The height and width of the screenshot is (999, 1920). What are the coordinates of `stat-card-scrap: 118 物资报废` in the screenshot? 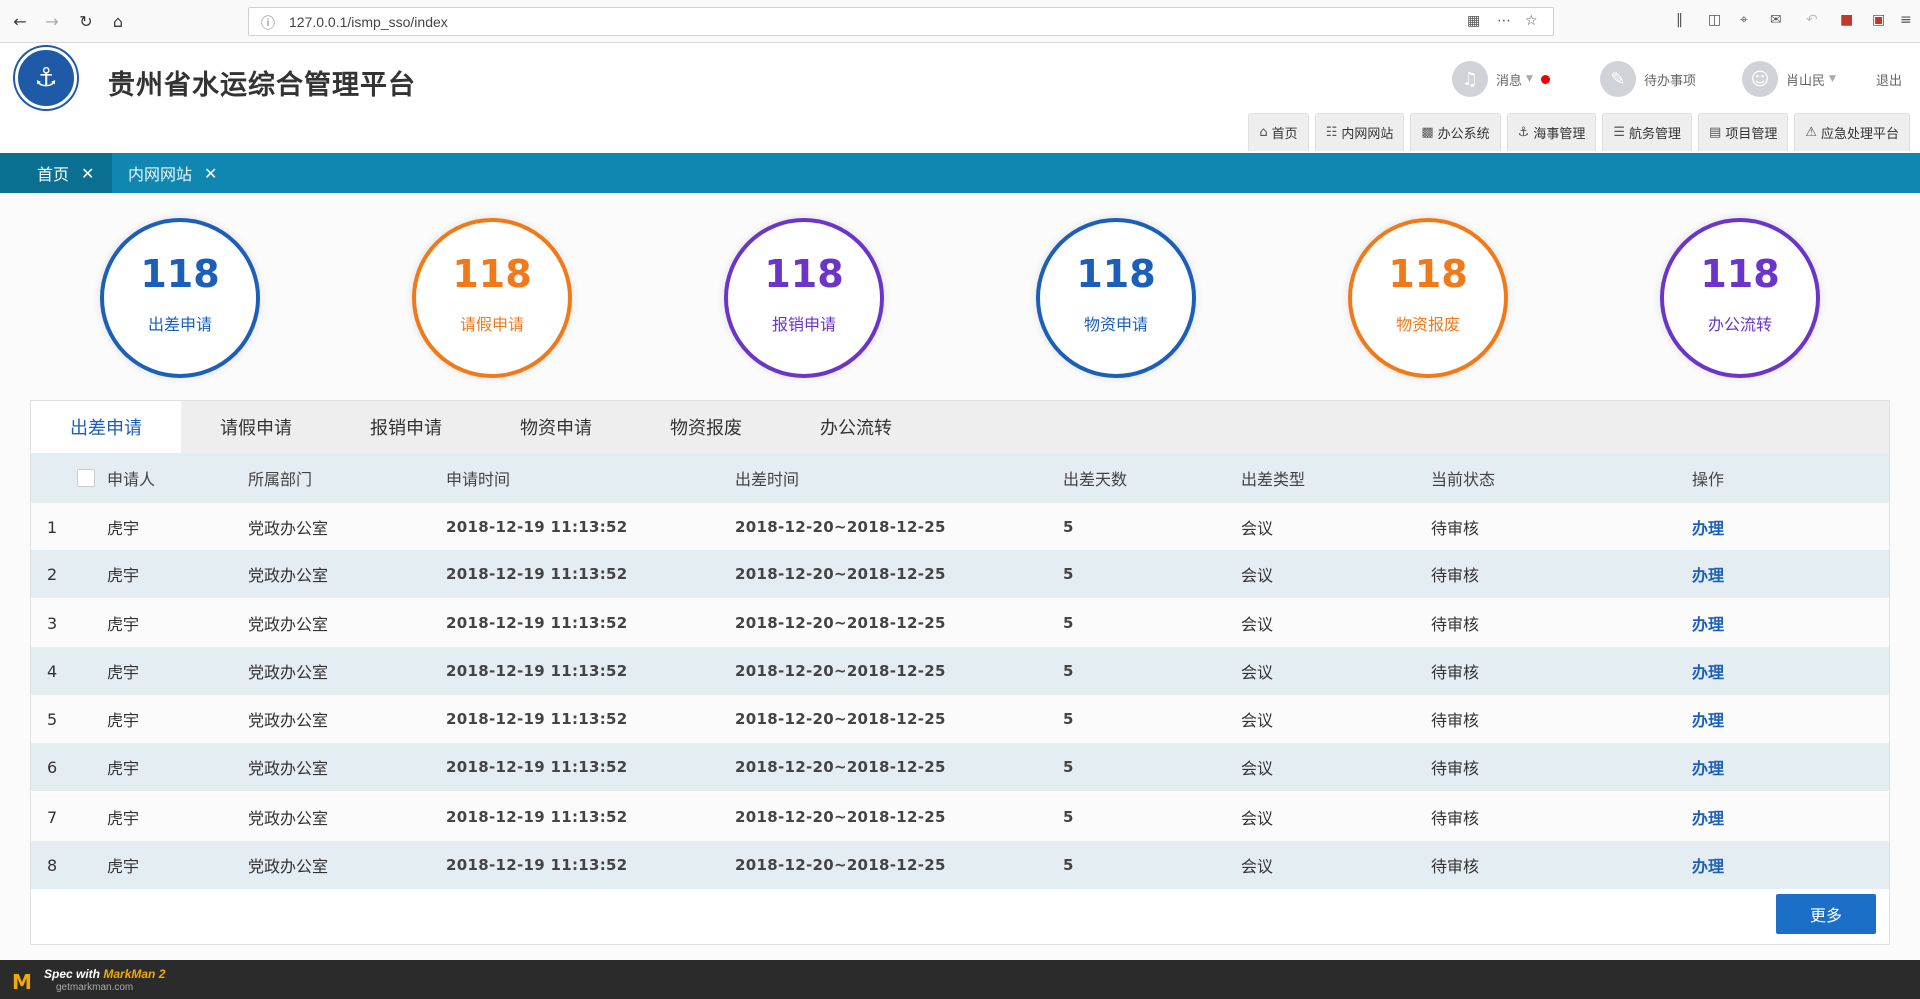 It's located at (1428, 298).